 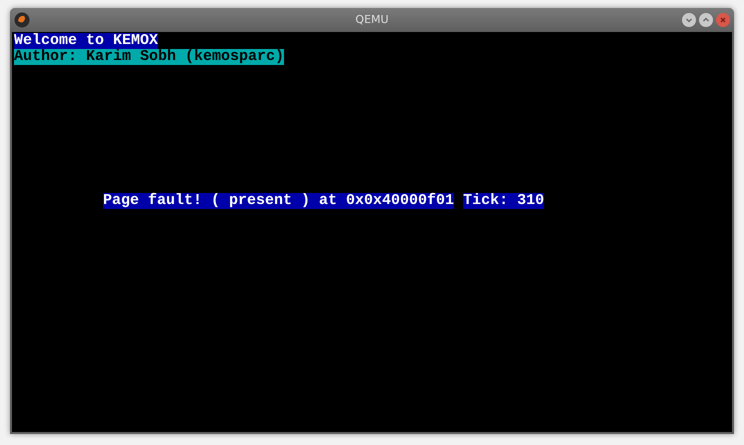 I want to click on maximize-button, so click(x=706, y=20).